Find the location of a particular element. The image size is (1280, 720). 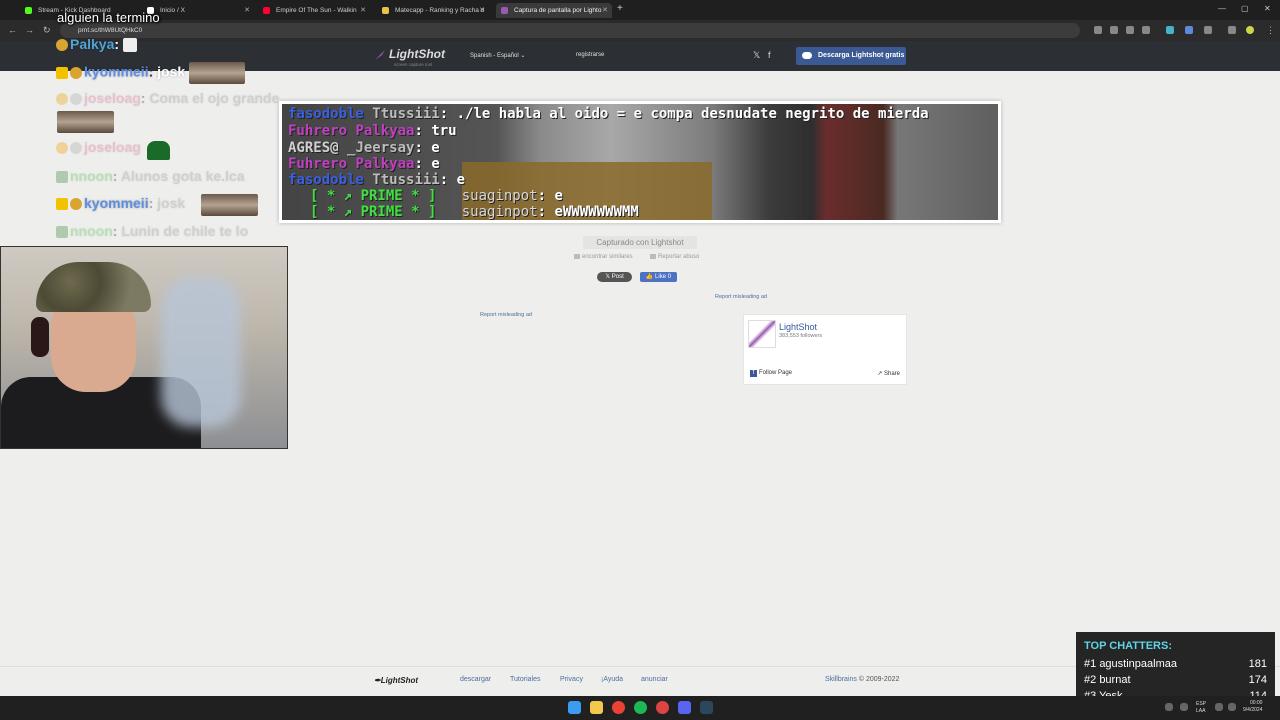

profile-avatar is located at coordinates (1250, 30).